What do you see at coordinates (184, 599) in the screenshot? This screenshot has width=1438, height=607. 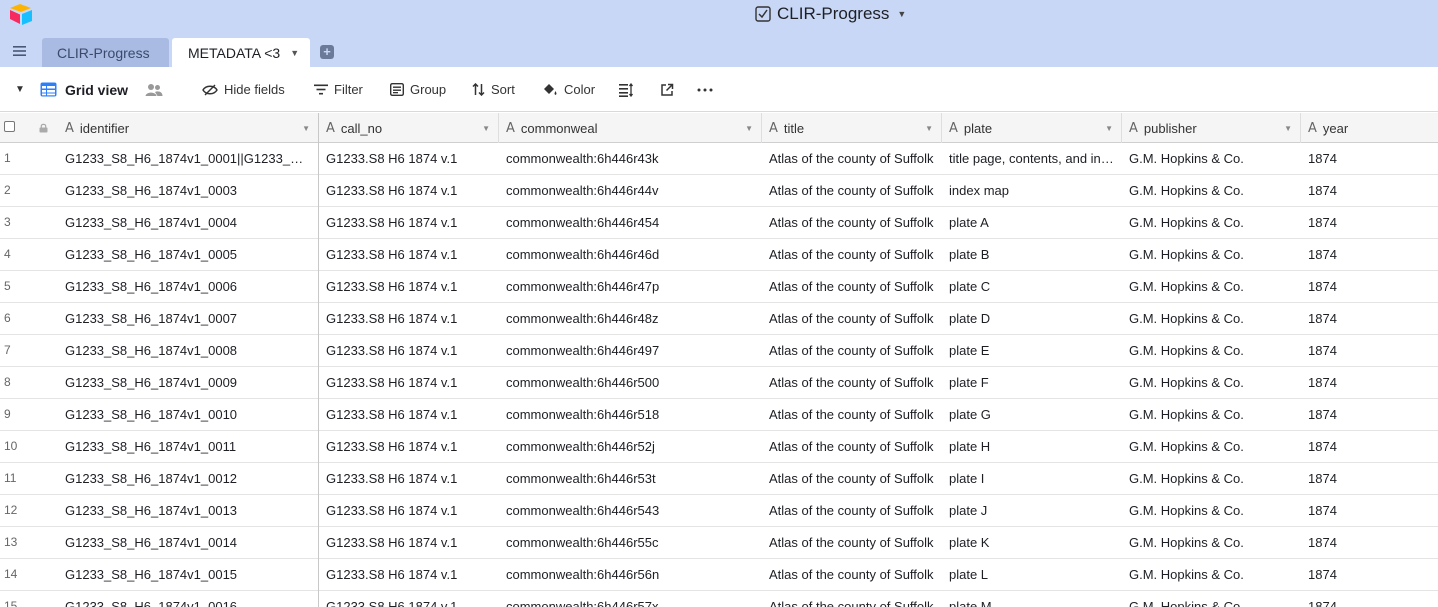 I see `cell-identifier: G1233_S8_H6_1874v1_0016` at bounding box center [184, 599].